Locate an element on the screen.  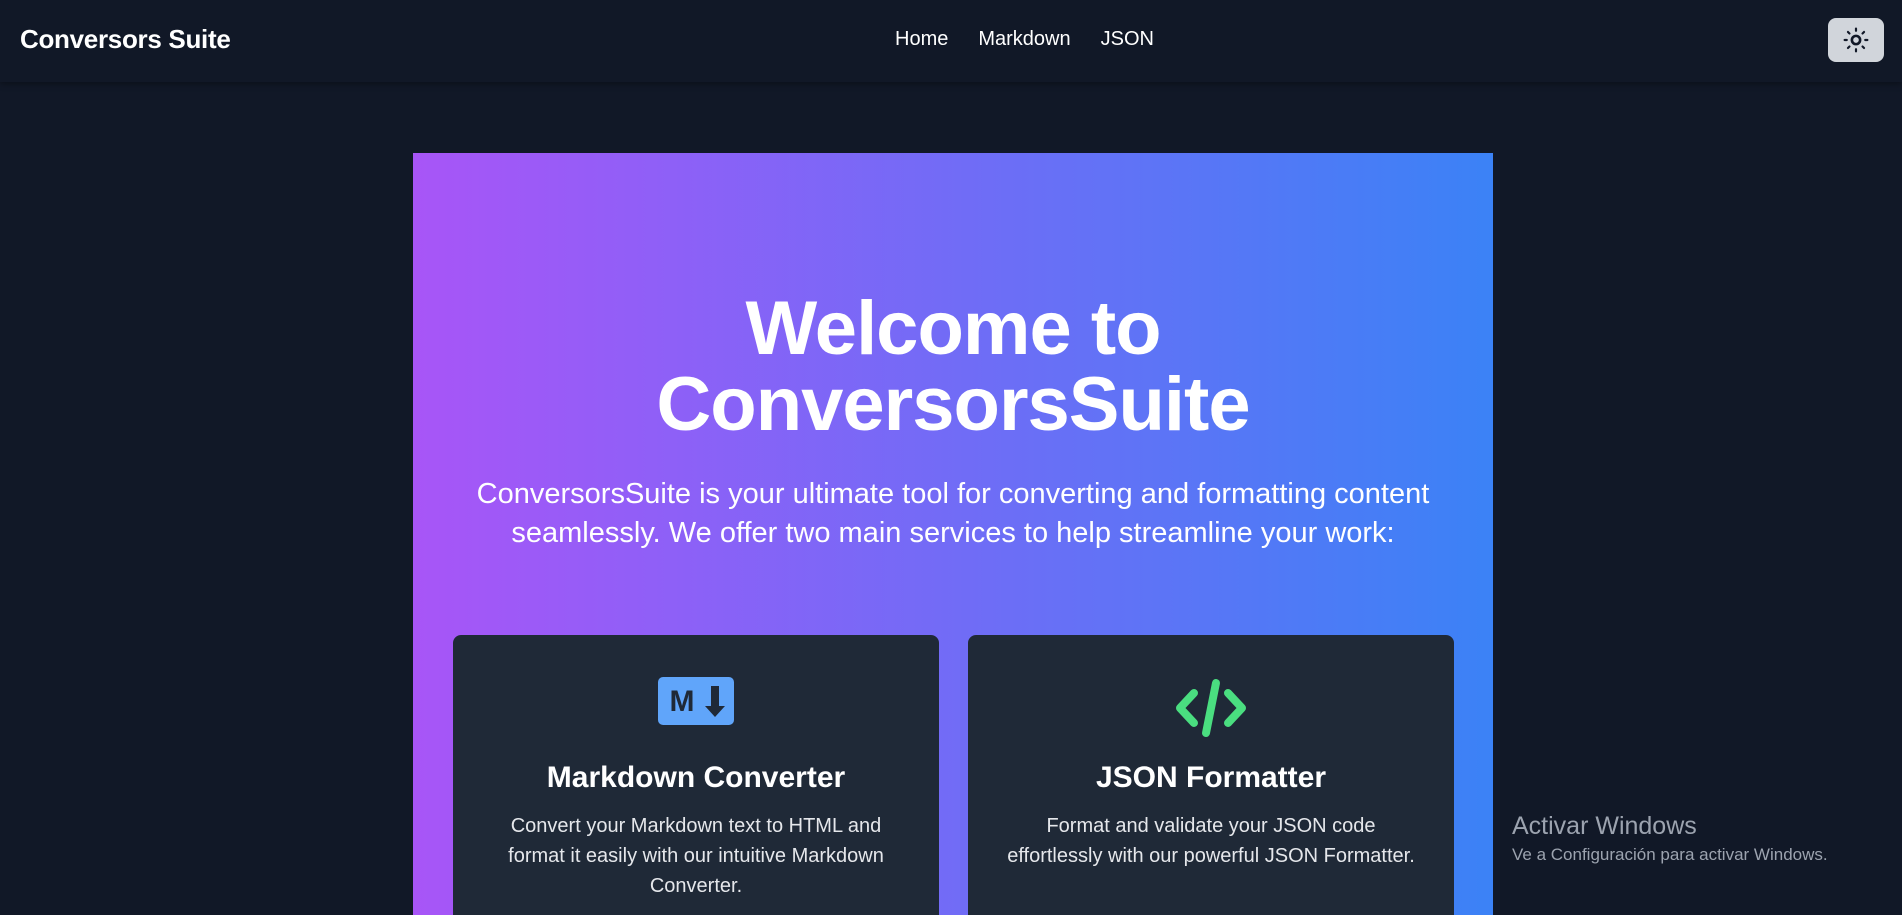
nav-link-markdown: Markdown is located at coordinates (1024, 39).